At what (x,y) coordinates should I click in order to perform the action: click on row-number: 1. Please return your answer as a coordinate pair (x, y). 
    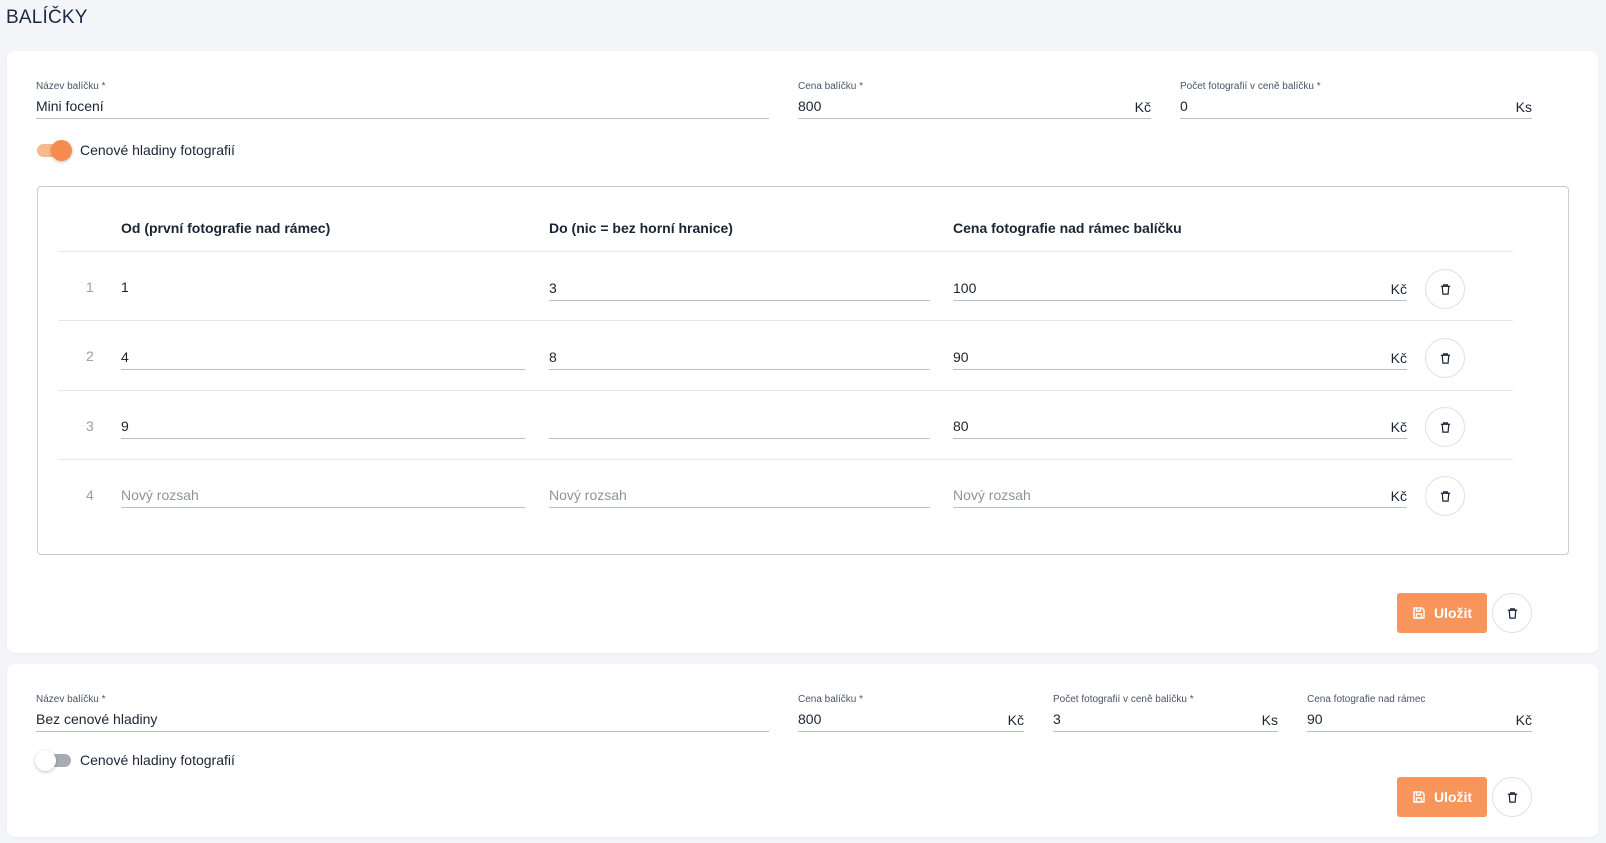
    Looking at the image, I should click on (90, 287).